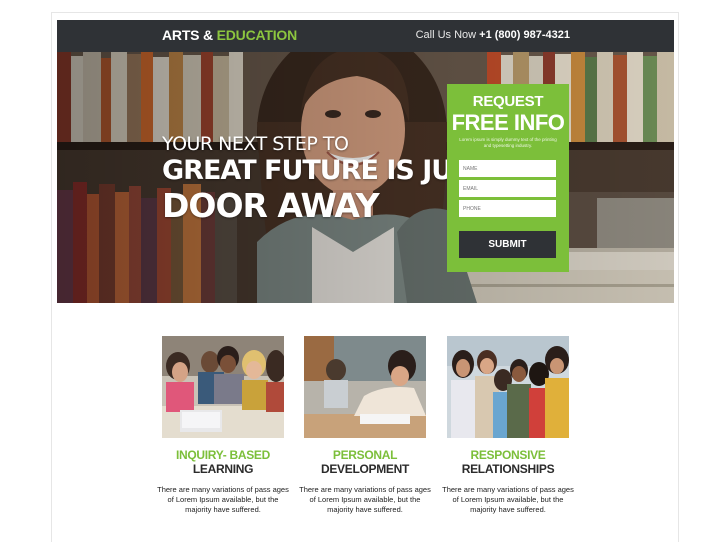 This screenshot has width=721, height=542. Describe the element at coordinates (257, 35) in the screenshot. I see `logo-text-accent: EDUCATION` at that location.